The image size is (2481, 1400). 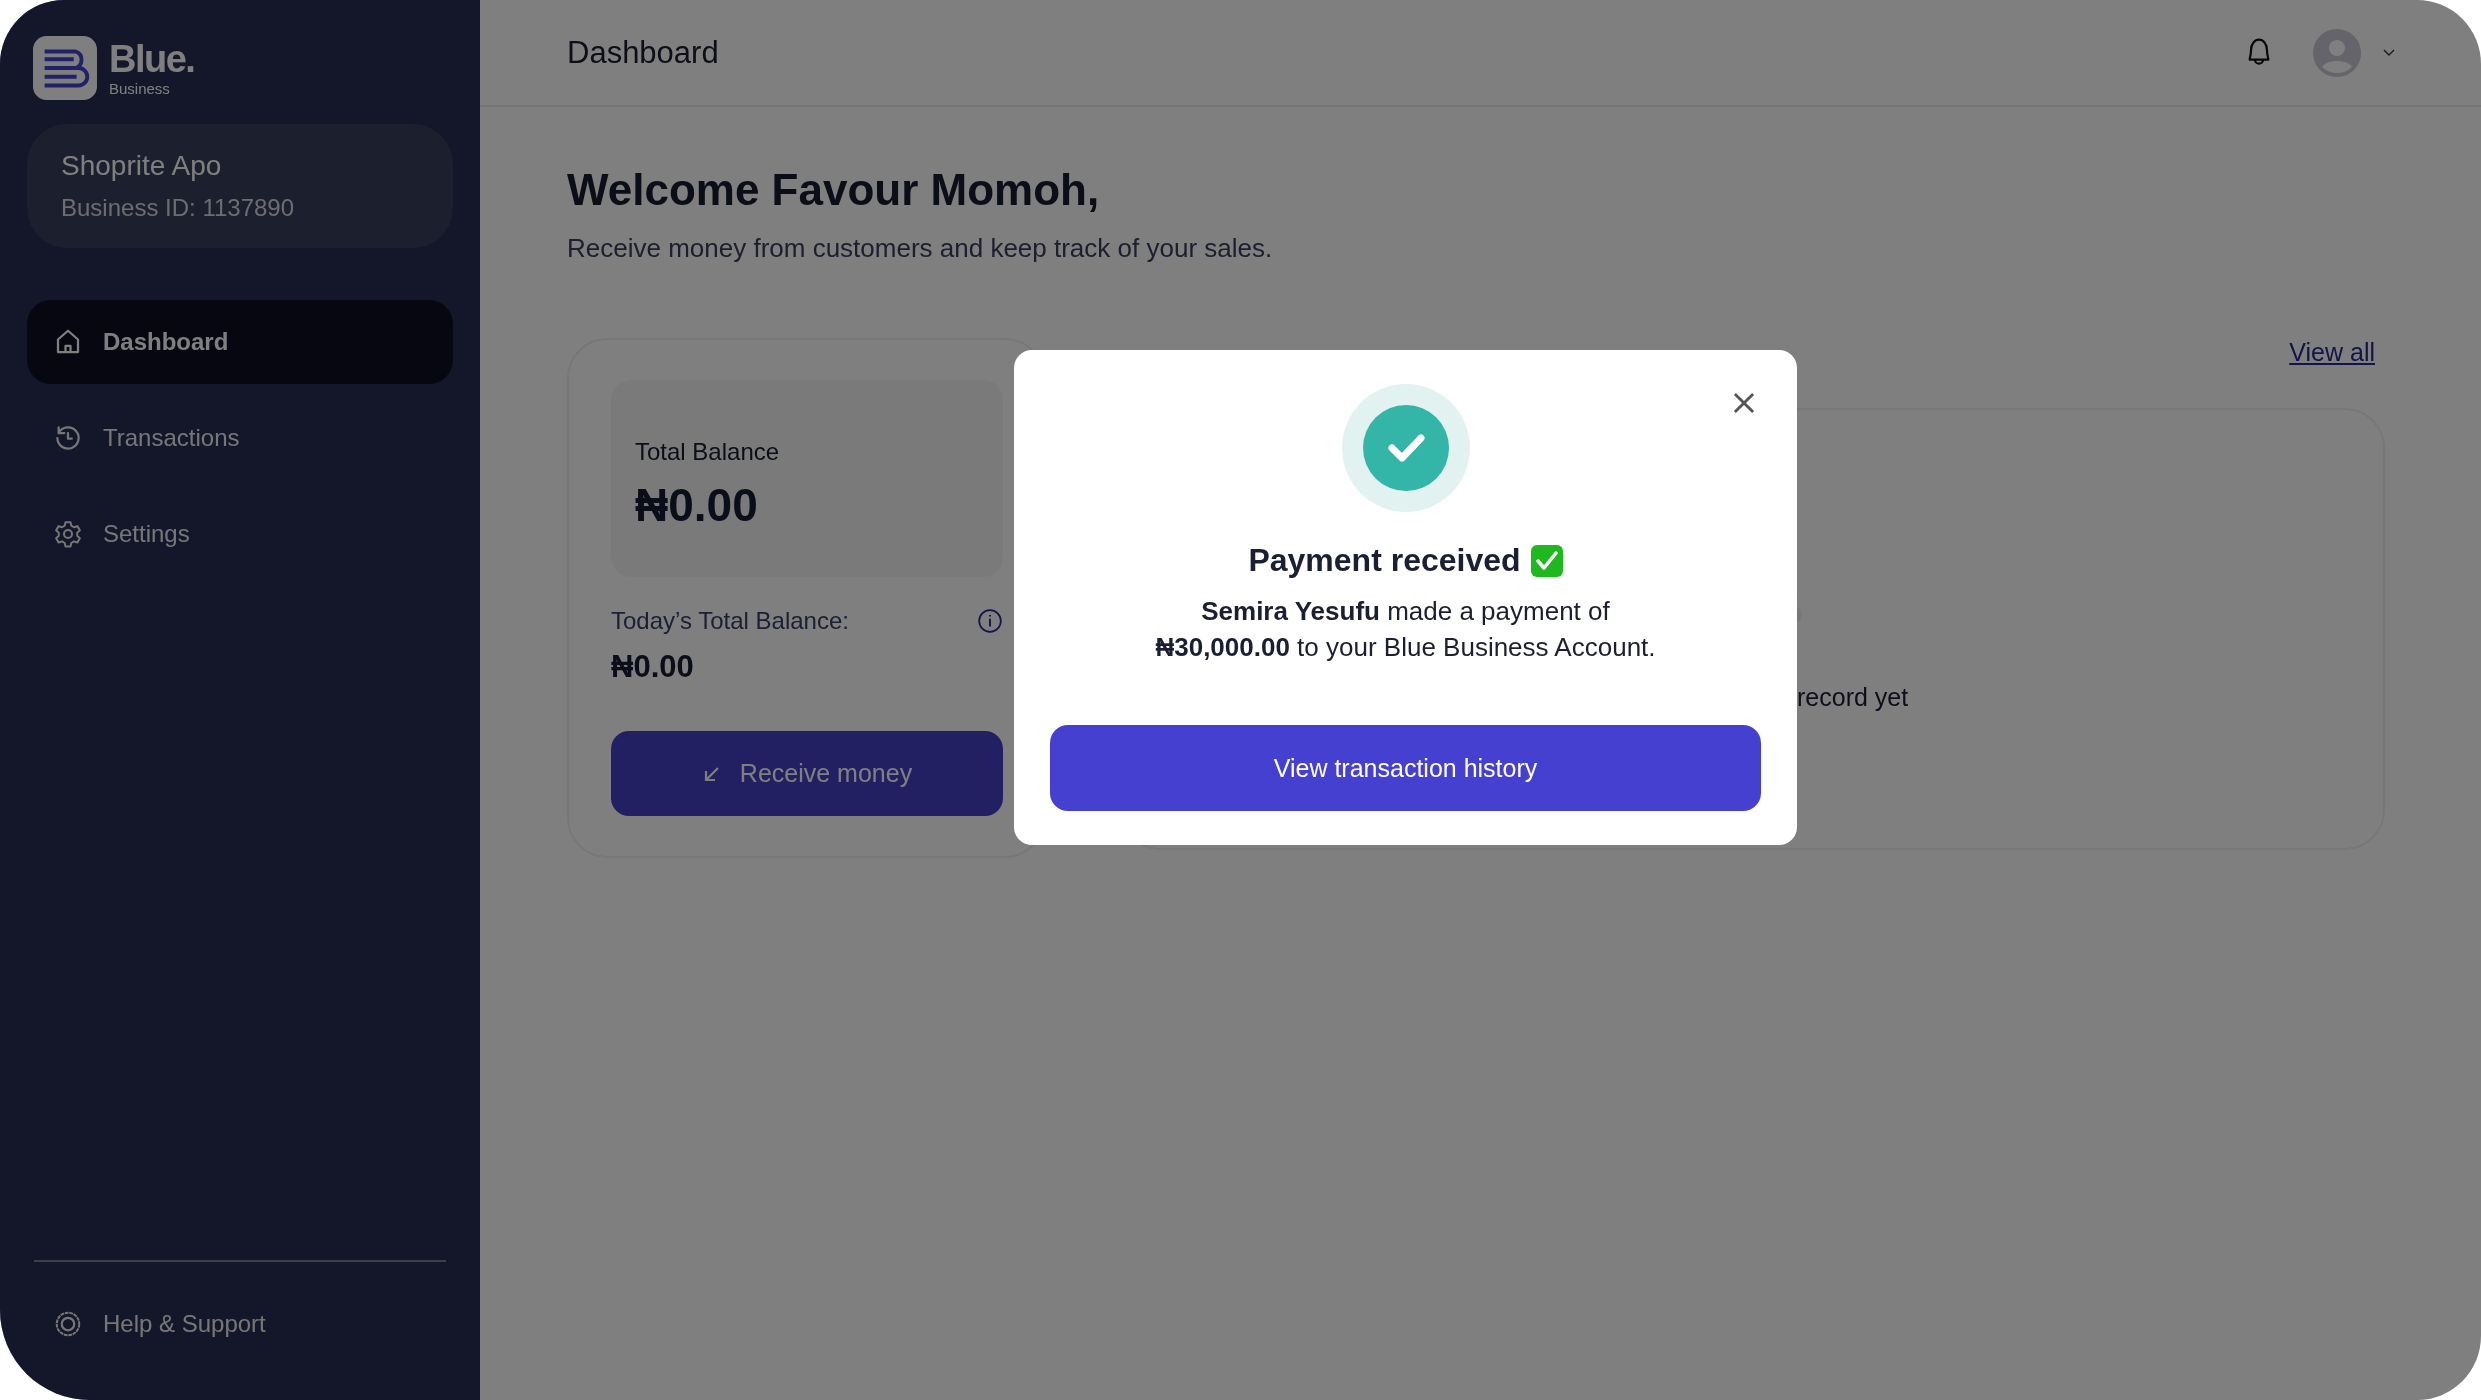 What do you see at coordinates (142, 166) in the screenshot?
I see `business-name: Shoprite Apo` at bounding box center [142, 166].